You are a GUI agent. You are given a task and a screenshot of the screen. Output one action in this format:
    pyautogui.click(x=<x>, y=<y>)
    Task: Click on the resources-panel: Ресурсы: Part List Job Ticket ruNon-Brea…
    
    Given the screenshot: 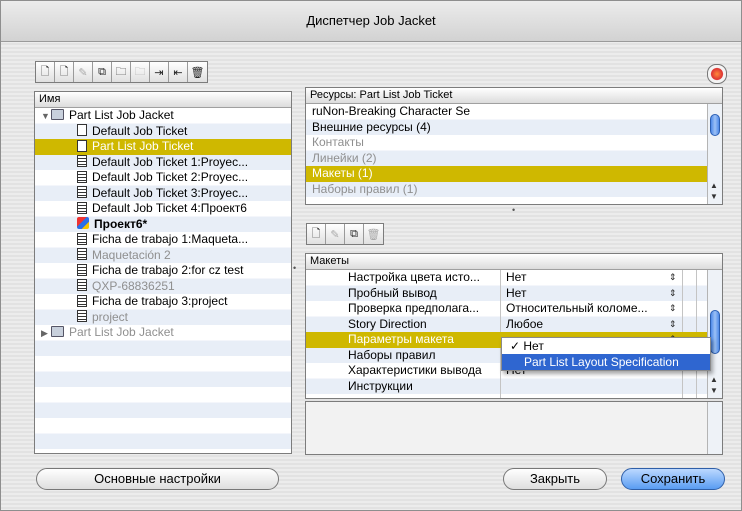 What is the action you would take?
    pyautogui.click(x=514, y=146)
    